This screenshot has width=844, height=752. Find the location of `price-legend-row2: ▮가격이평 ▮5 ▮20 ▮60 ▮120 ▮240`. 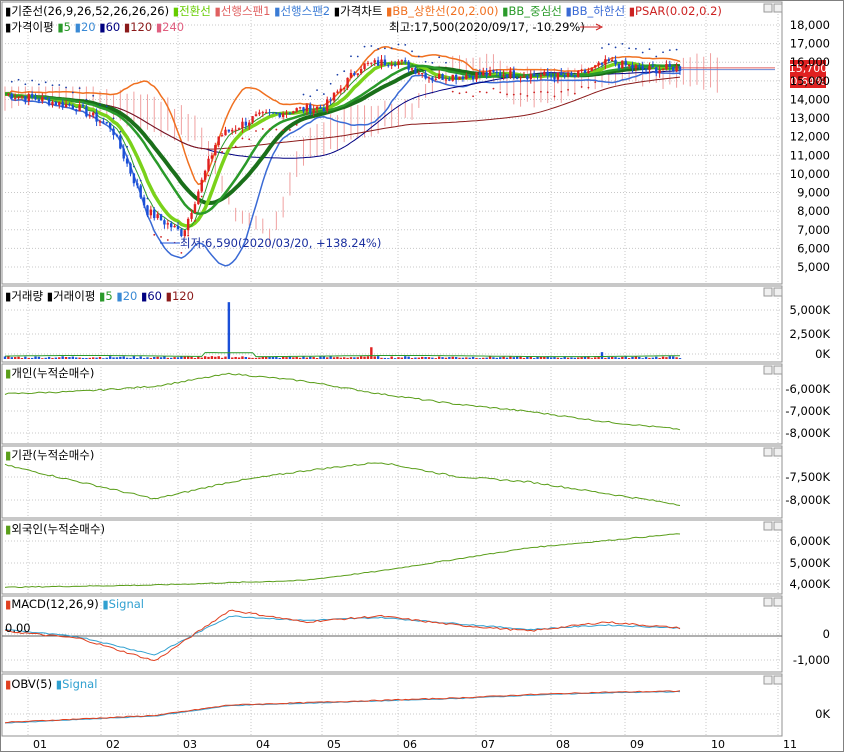

price-legend-row2: ▮가격이평 ▮5 ▮20 ▮60 ▮120 ▮240 is located at coordinates (94, 27).